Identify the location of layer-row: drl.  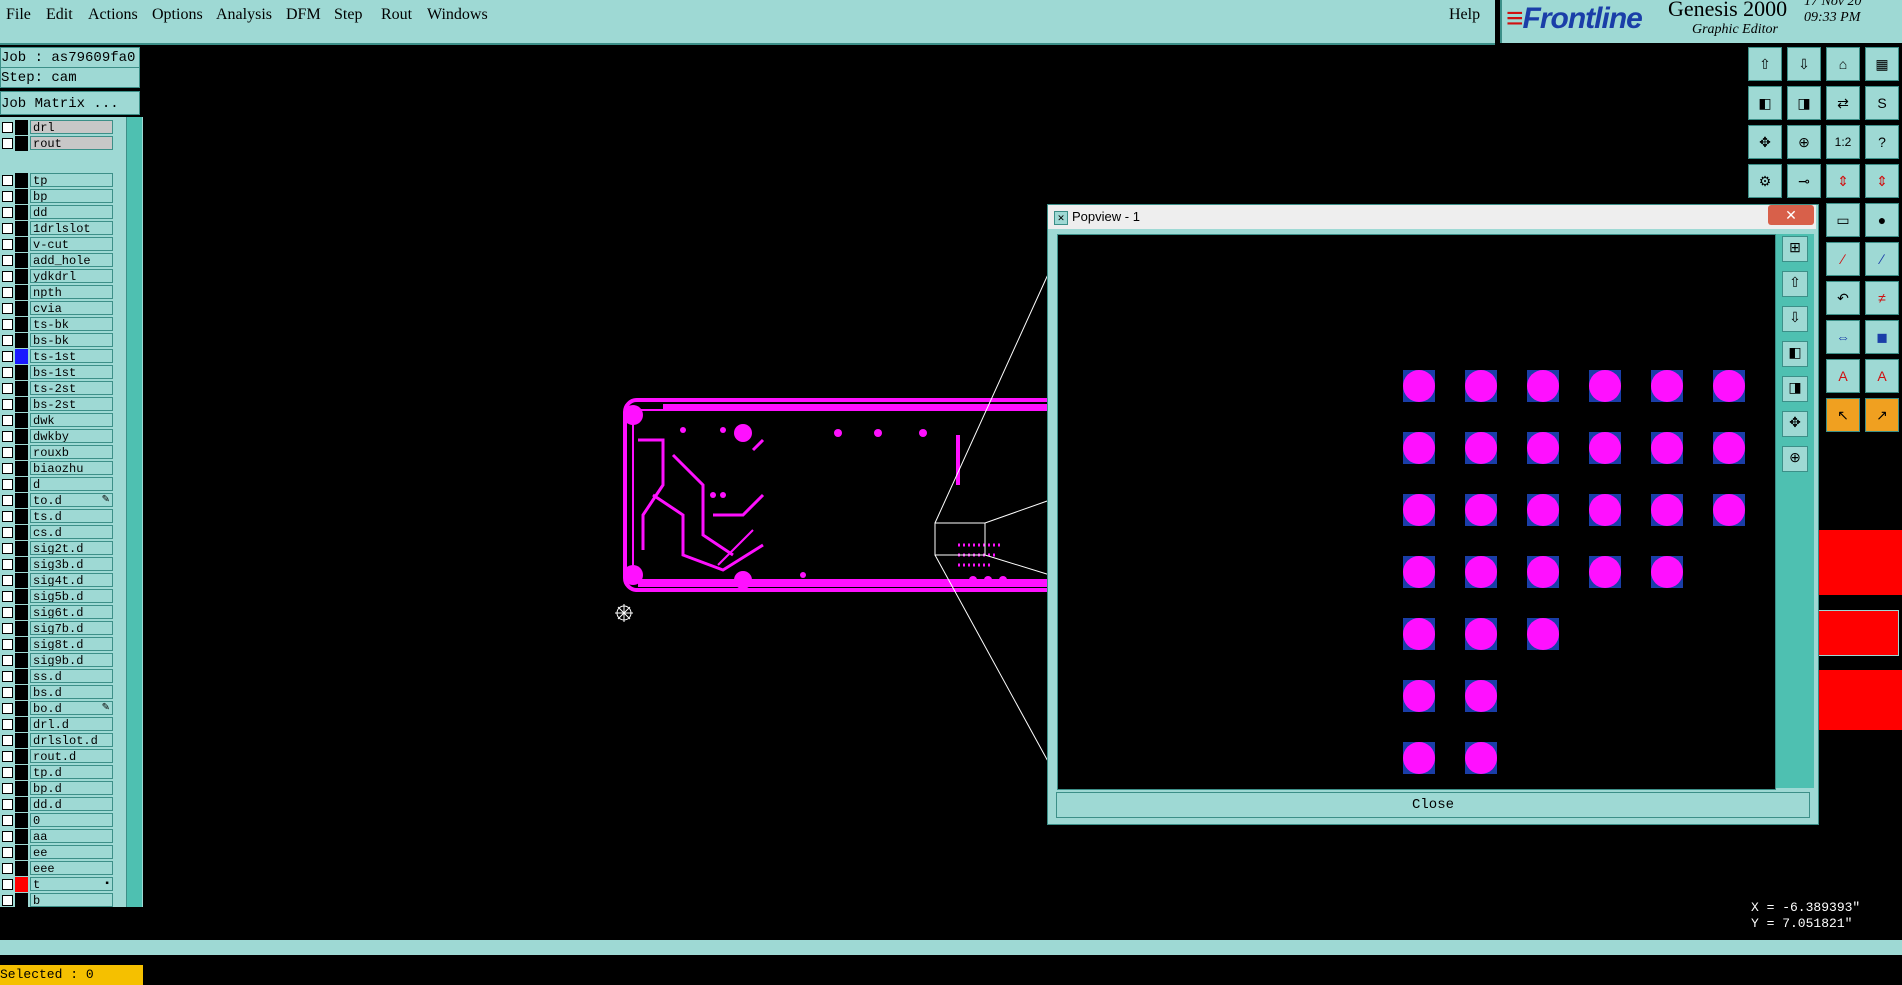
(57, 127).